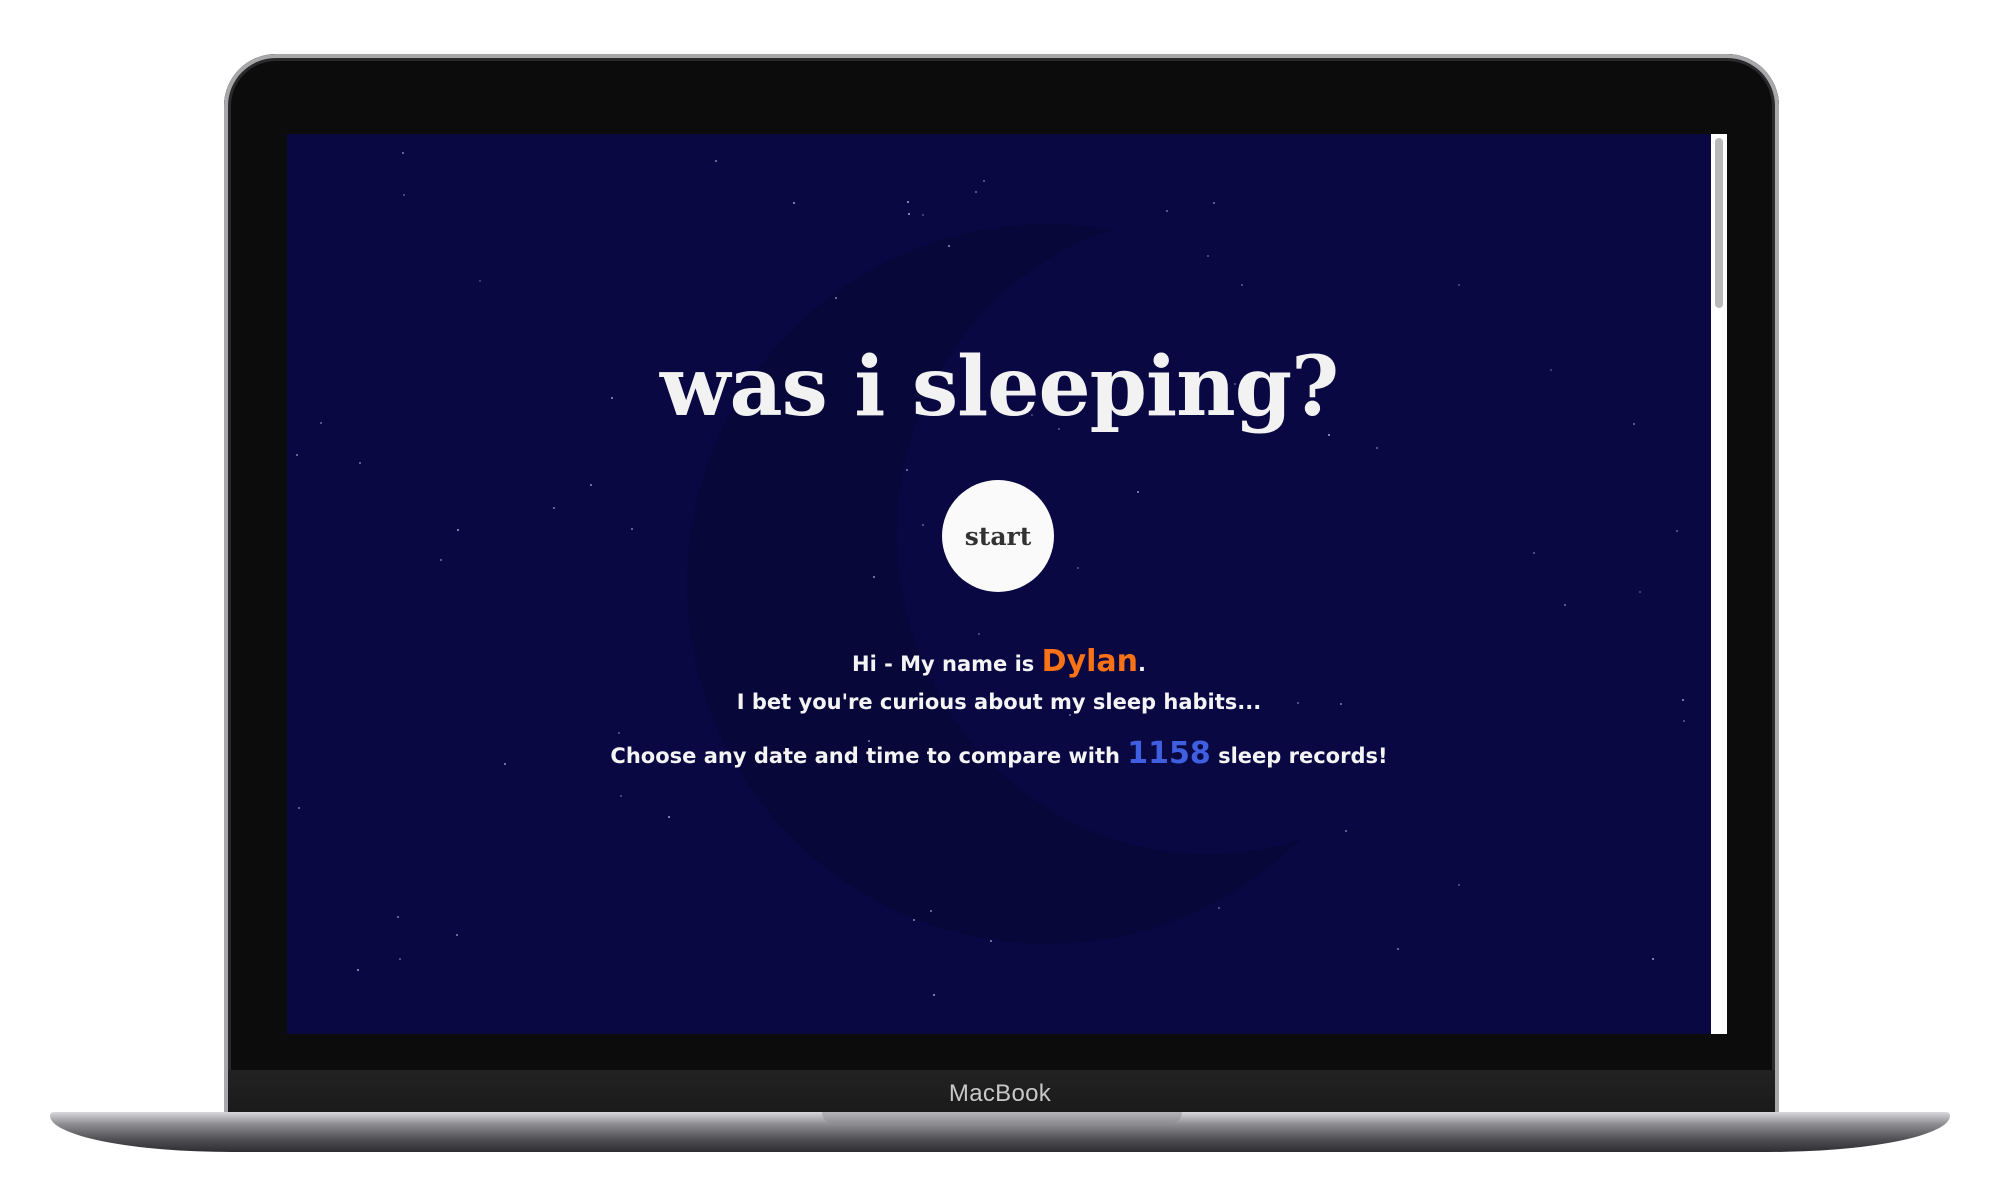  What do you see at coordinates (1089, 661) in the screenshot?
I see `author-name: Dylan` at bounding box center [1089, 661].